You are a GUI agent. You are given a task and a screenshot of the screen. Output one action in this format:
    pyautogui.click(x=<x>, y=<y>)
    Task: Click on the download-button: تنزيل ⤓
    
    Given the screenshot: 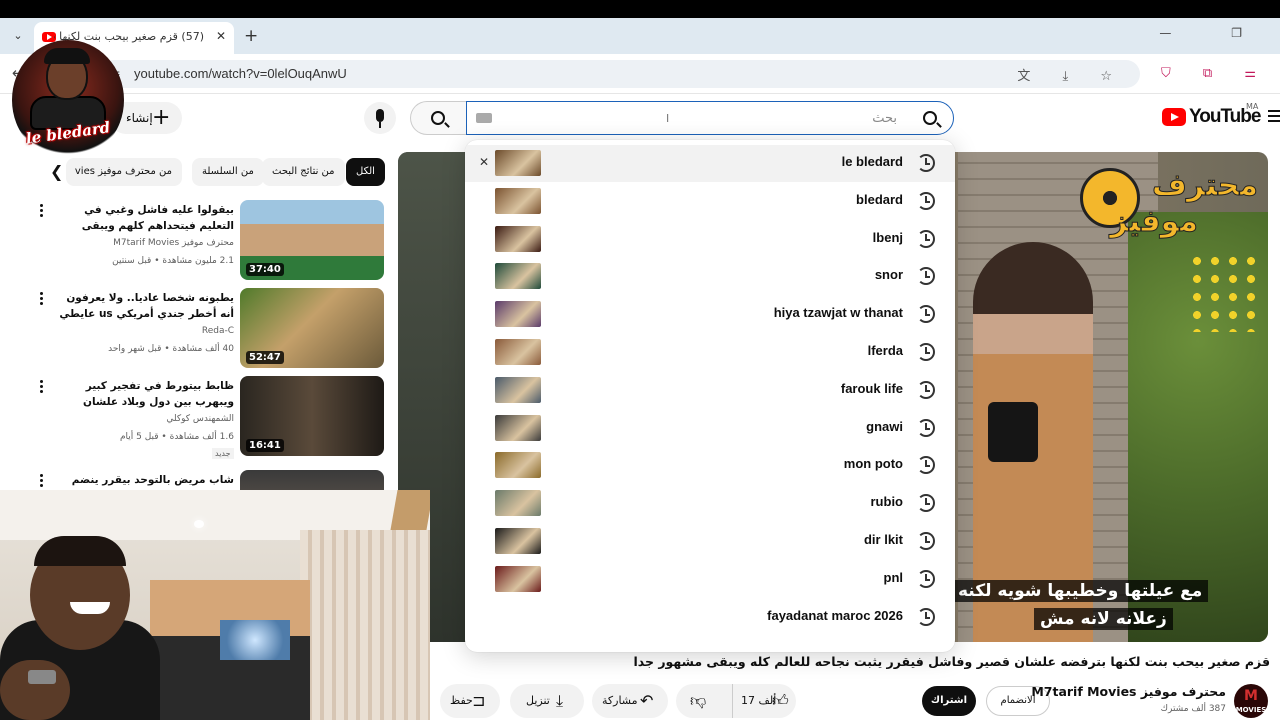 What is the action you would take?
    pyautogui.click(x=547, y=701)
    